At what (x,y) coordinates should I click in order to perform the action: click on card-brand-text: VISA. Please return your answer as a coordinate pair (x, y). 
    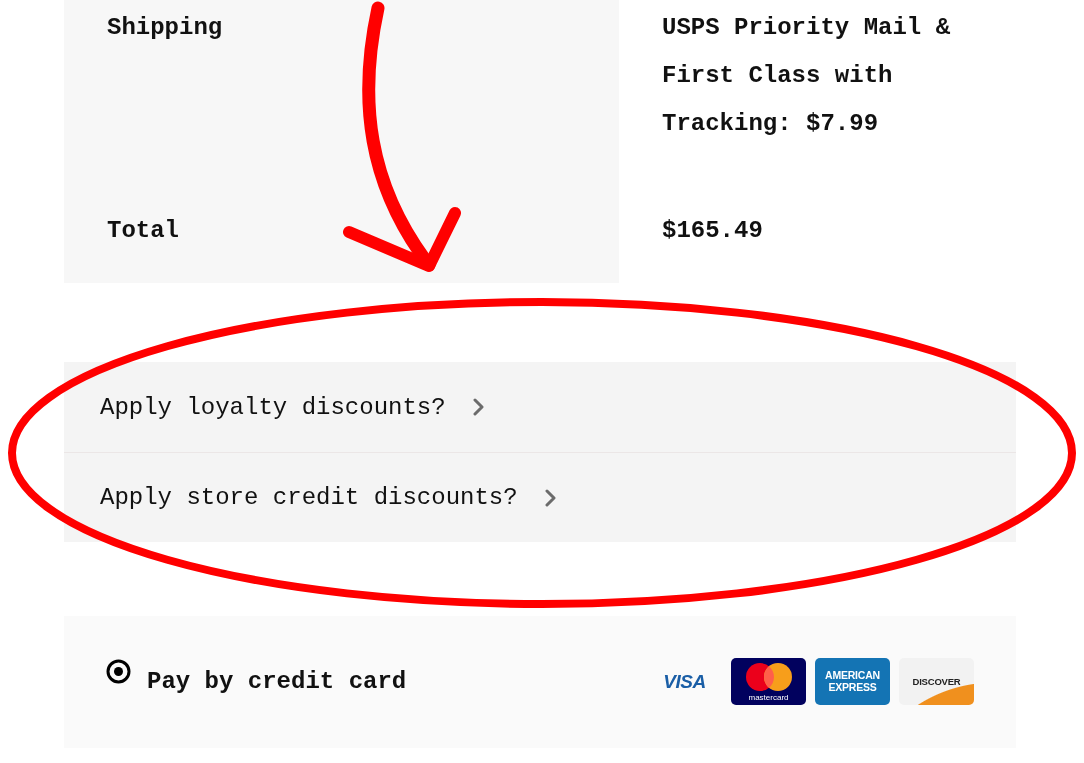
    Looking at the image, I should click on (684, 681).